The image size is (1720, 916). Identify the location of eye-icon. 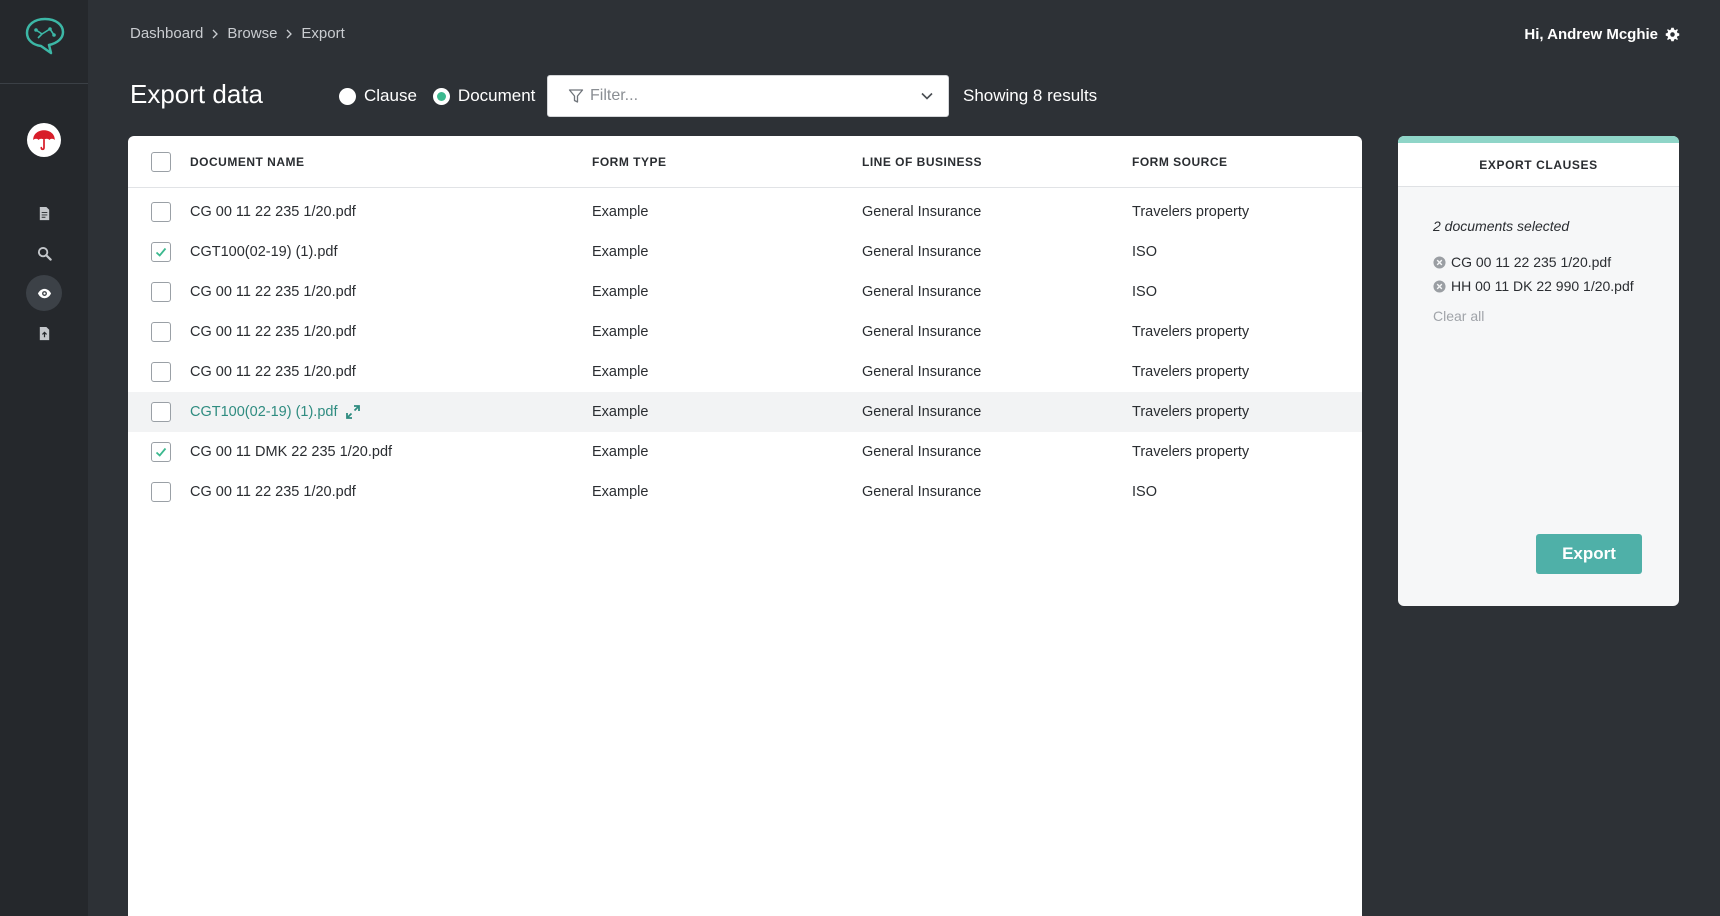
(44, 293).